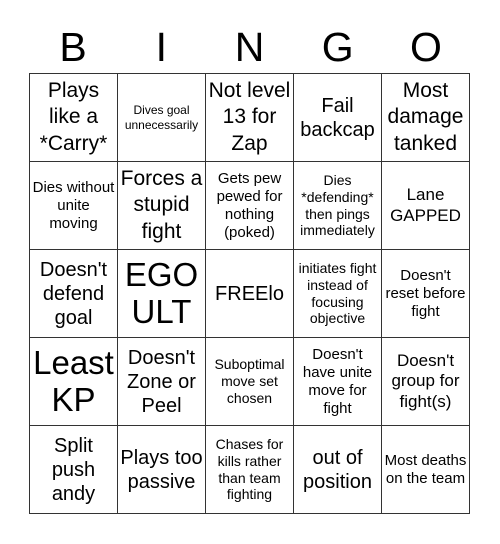  I want to click on bingo-cell: Plays like a *Carry*, so click(74, 118).